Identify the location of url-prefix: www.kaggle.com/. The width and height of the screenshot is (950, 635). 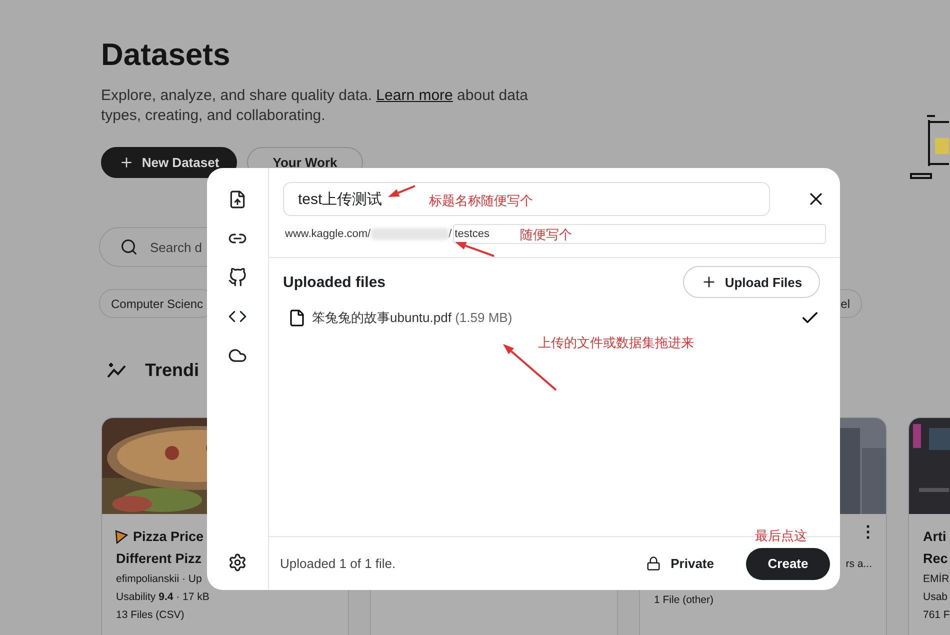
(328, 234).